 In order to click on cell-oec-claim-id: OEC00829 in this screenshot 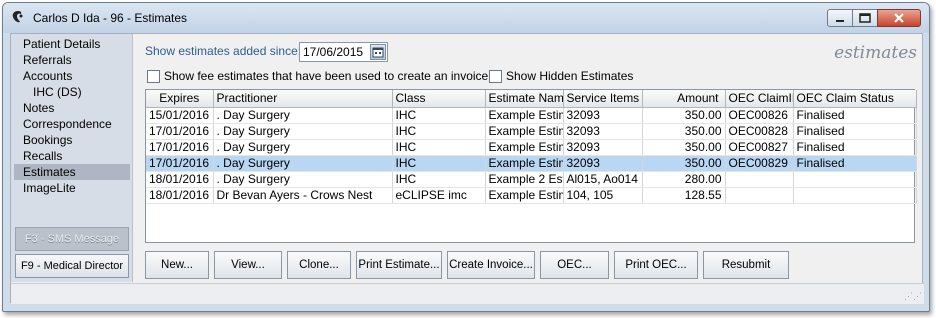, I will do `click(759, 163)`.